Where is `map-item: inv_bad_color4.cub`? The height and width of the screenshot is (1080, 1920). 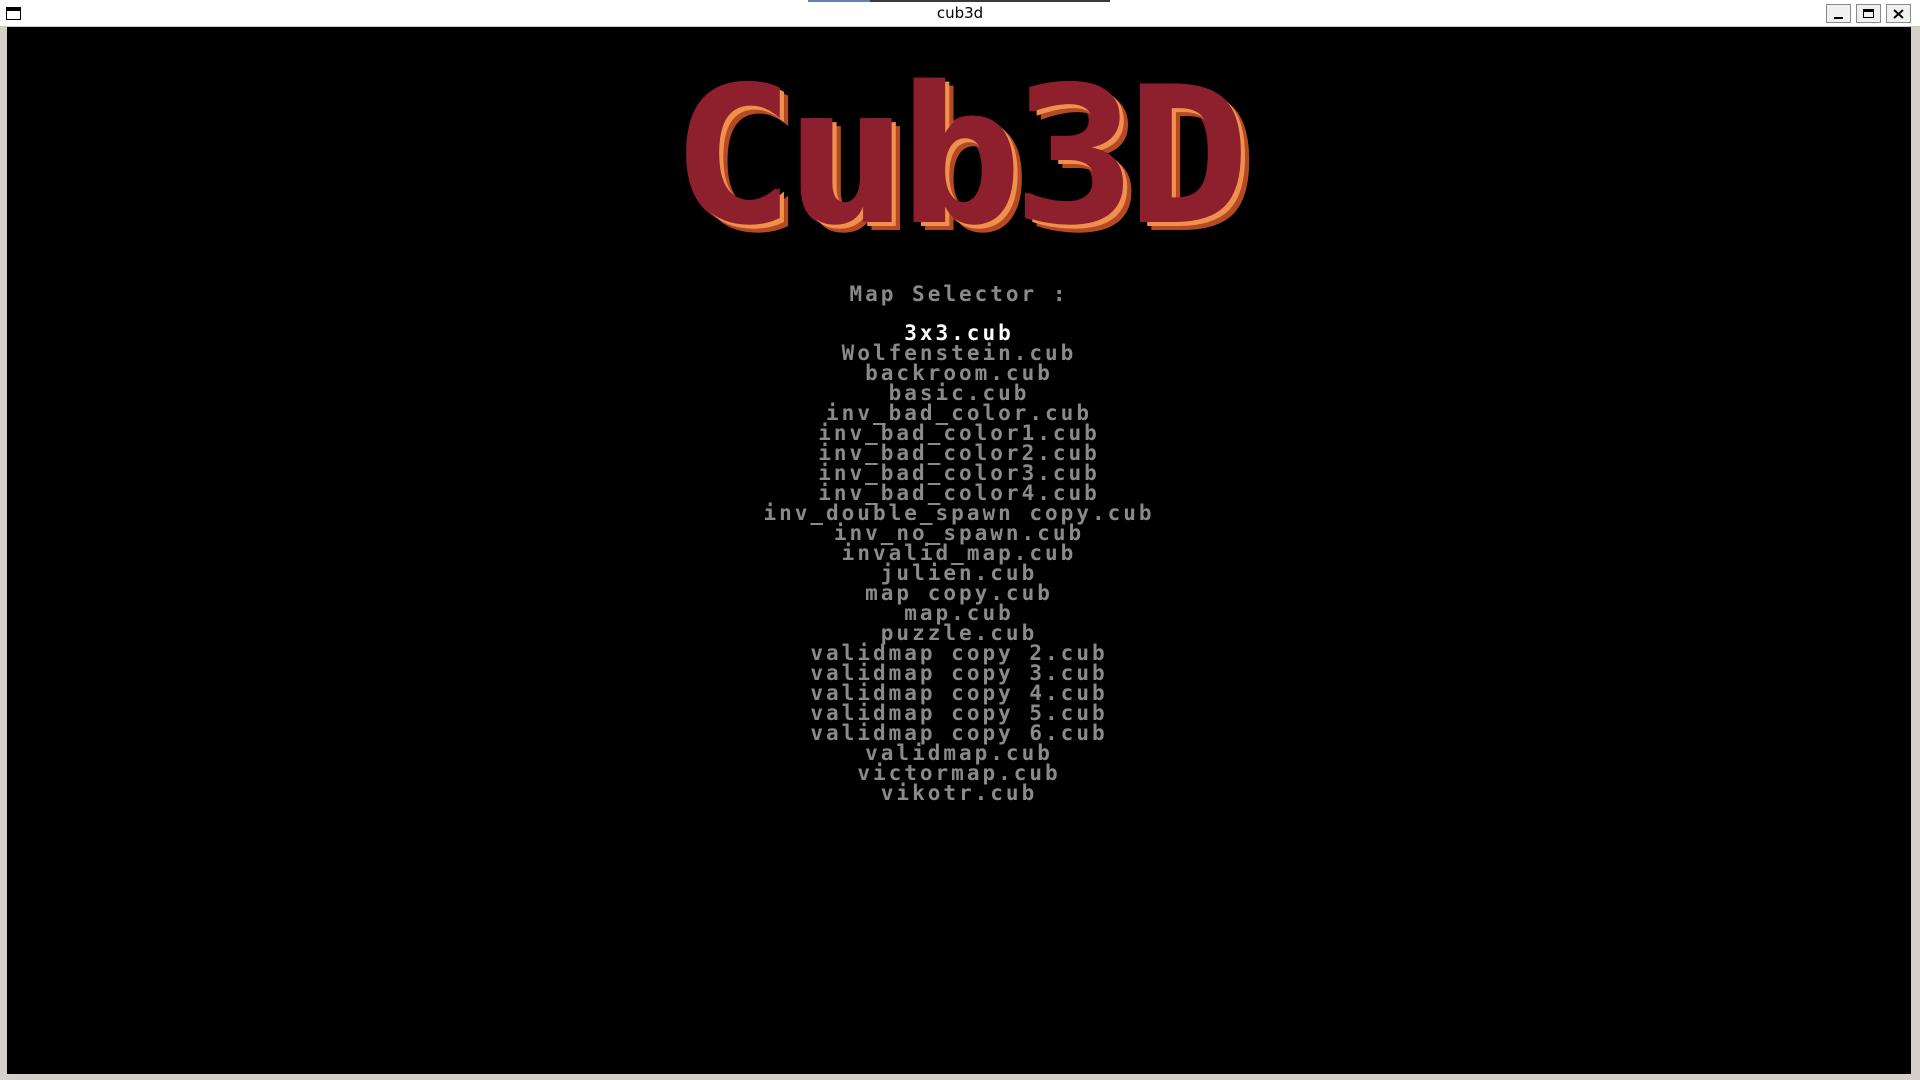 map-item: inv_bad_color4.cub is located at coordinates (959, 493).